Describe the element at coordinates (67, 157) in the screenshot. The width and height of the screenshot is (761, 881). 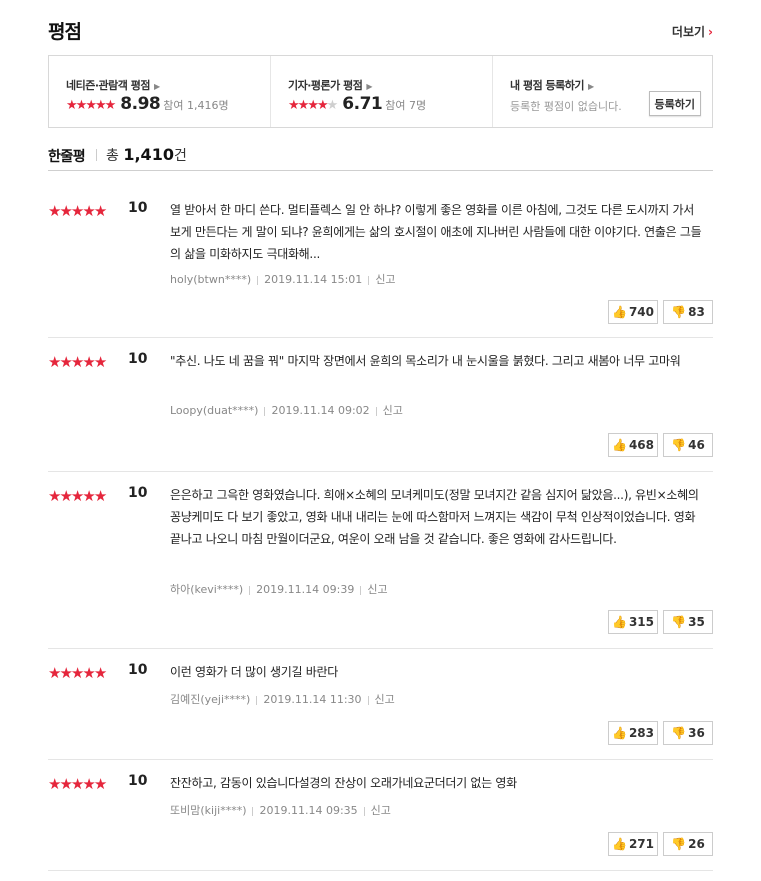
I see `review-list-title: 한줄평` at that location.